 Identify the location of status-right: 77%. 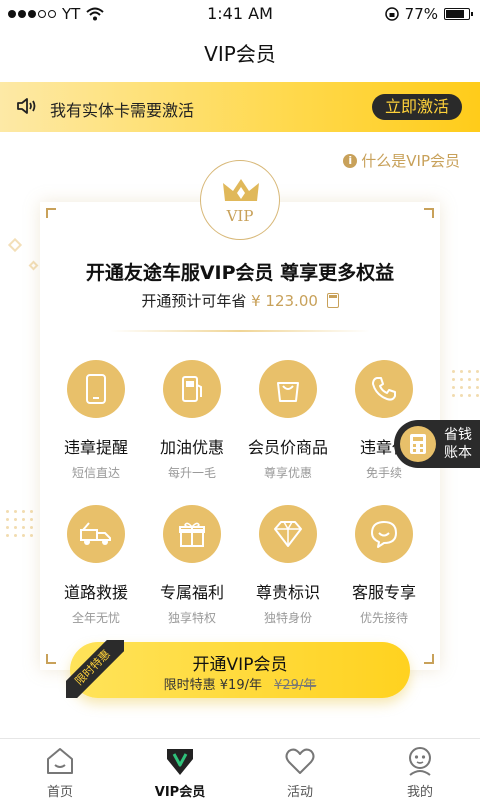
(428, 14).